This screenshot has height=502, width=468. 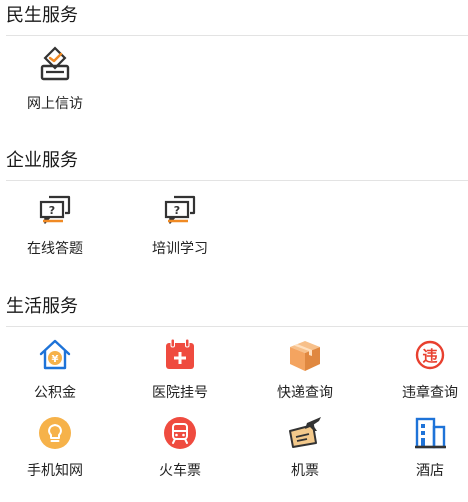 I want to click on service-label: 公积金, so click(x=55, y=393).